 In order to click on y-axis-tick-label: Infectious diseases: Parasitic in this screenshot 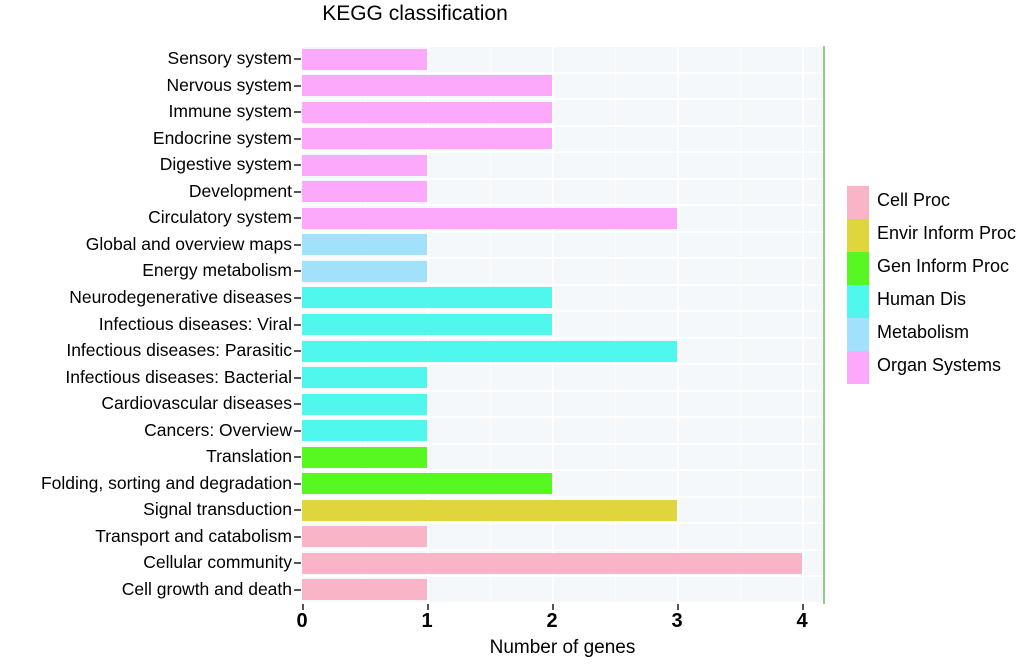, I will do `click(179, 350)`.